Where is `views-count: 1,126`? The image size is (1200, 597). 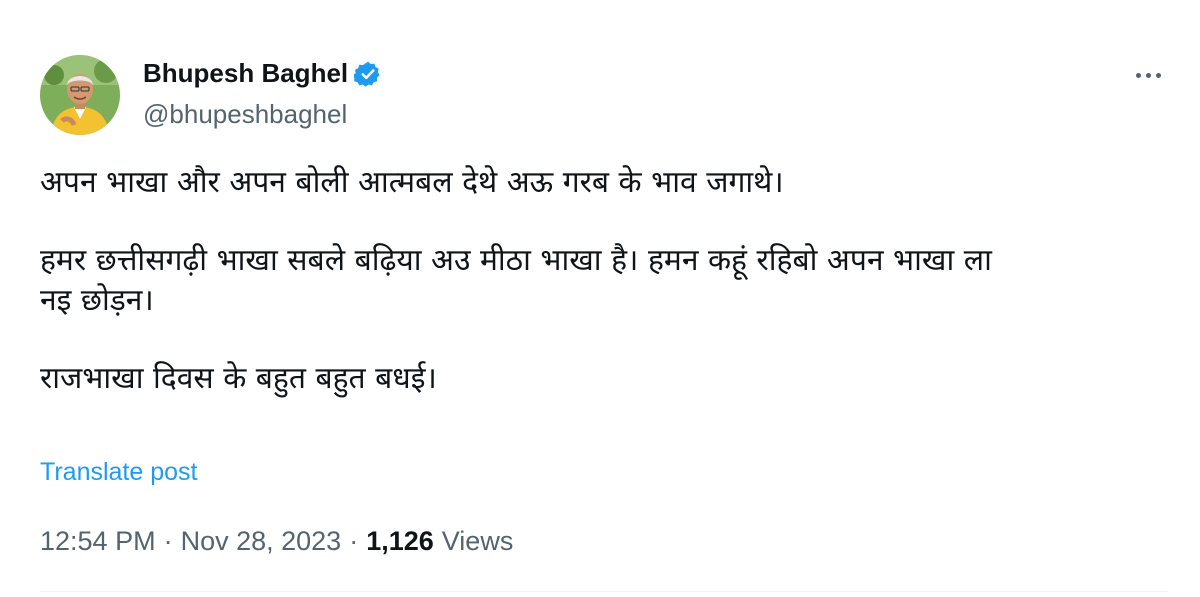 views-count: 1,126 is located at coordinates (400, 541).